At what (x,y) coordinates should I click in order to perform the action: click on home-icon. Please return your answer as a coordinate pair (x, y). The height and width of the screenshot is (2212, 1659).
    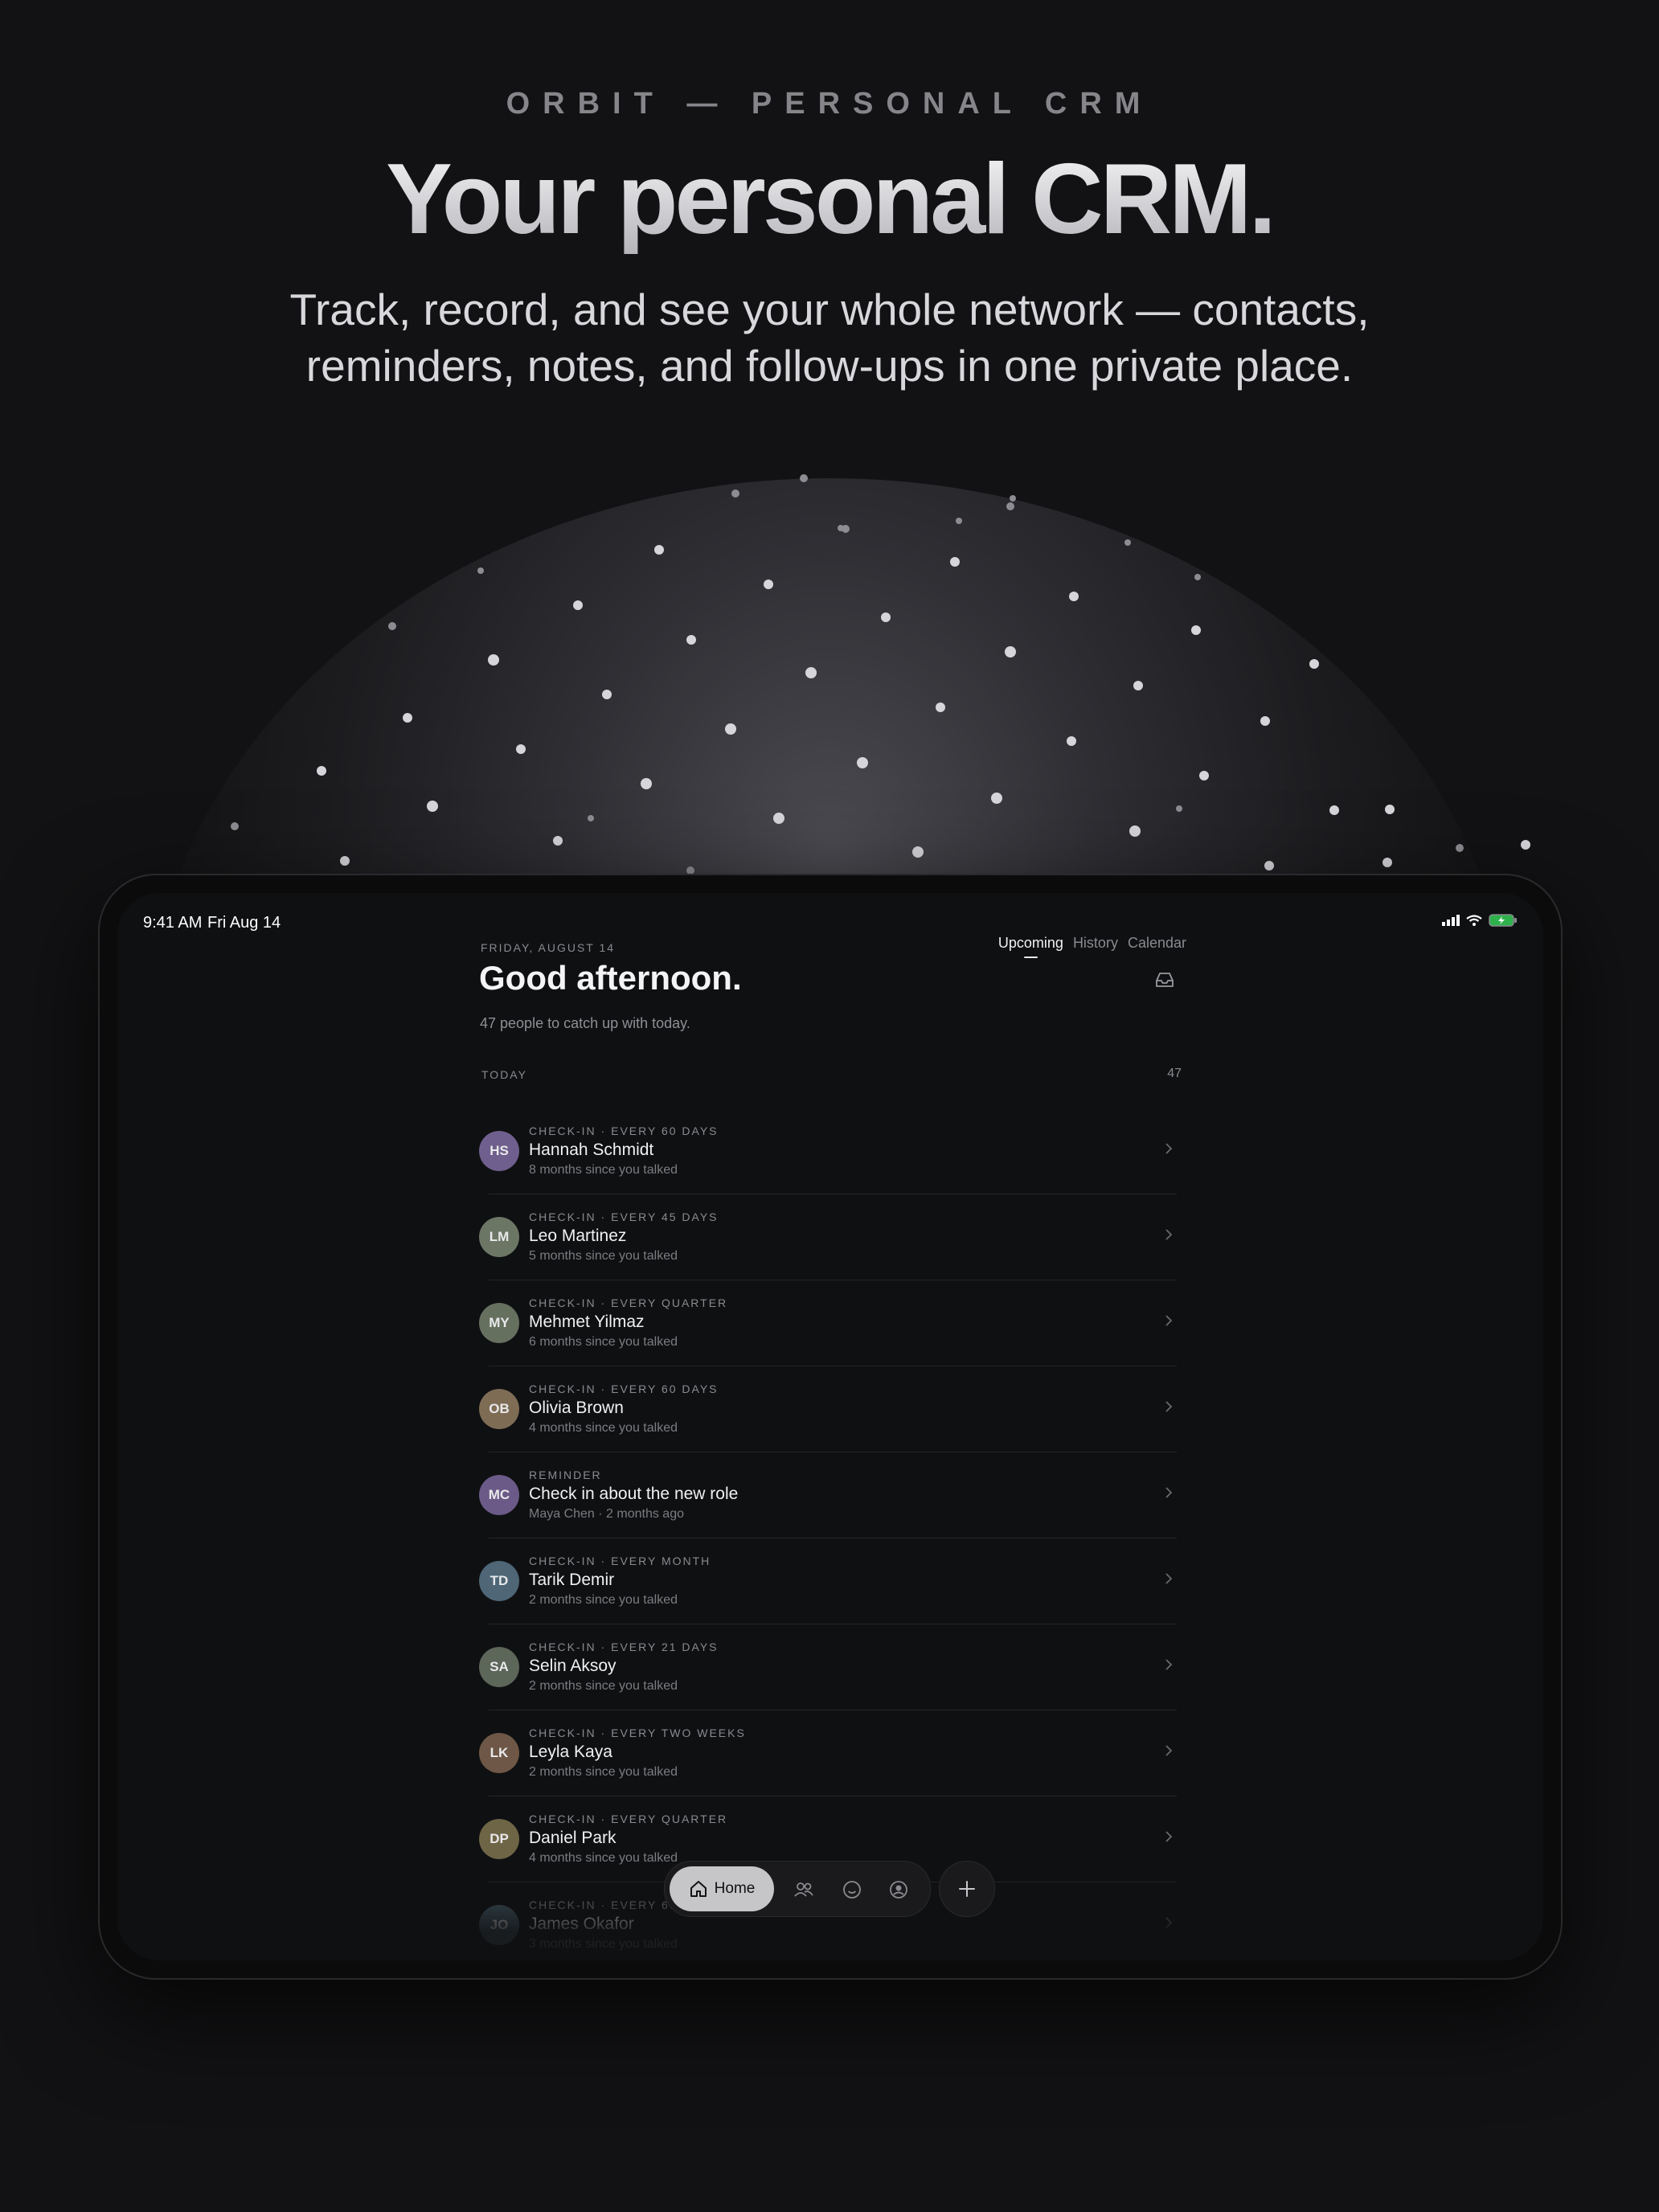
    Looking at the image, I should click on (698, 1889).